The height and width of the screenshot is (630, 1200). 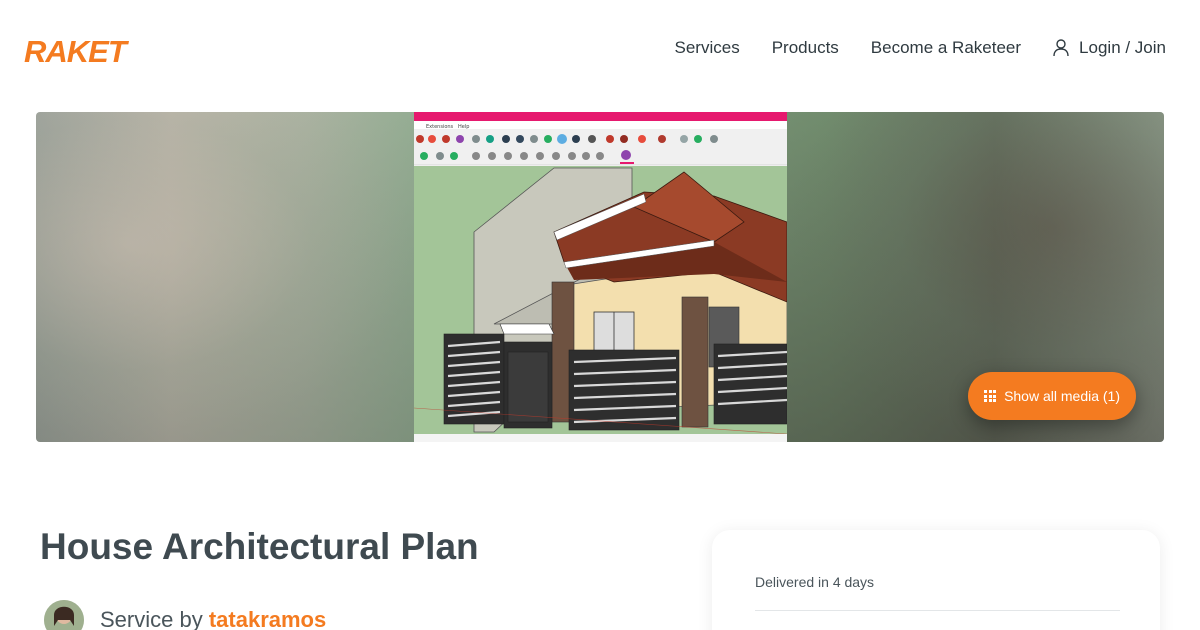 I want to click on nav-products: Products, so click(x=805, y=48).